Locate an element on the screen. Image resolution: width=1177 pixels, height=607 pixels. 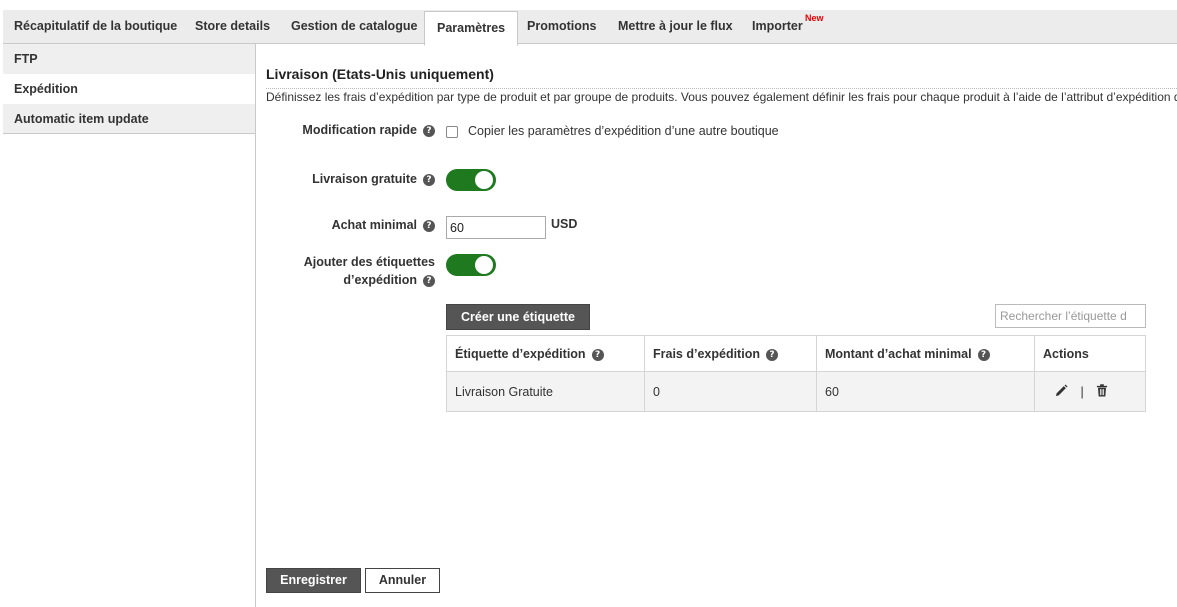
tab-promotions: Promotions is located at coordinates (561, 27).